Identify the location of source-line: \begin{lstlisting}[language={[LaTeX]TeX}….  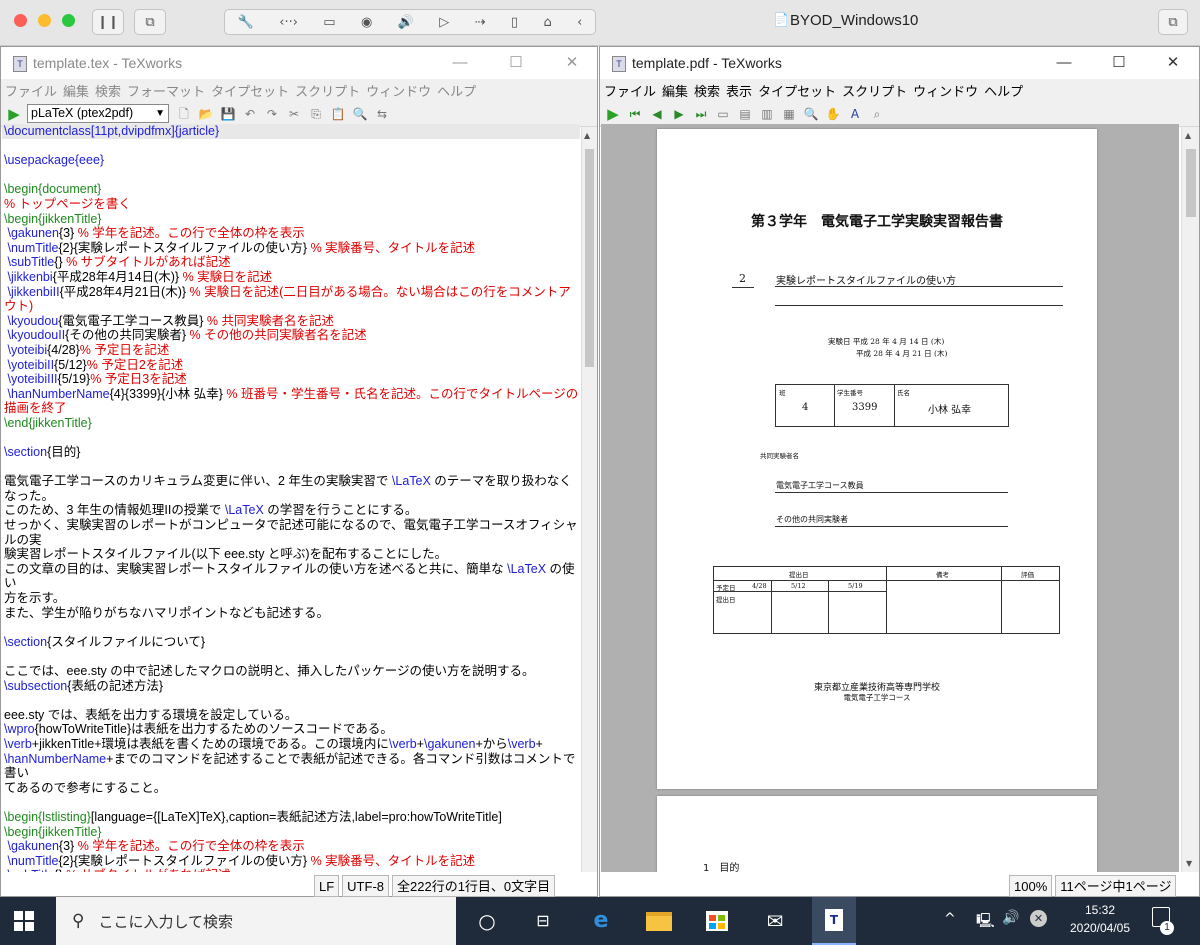
(291, 817).